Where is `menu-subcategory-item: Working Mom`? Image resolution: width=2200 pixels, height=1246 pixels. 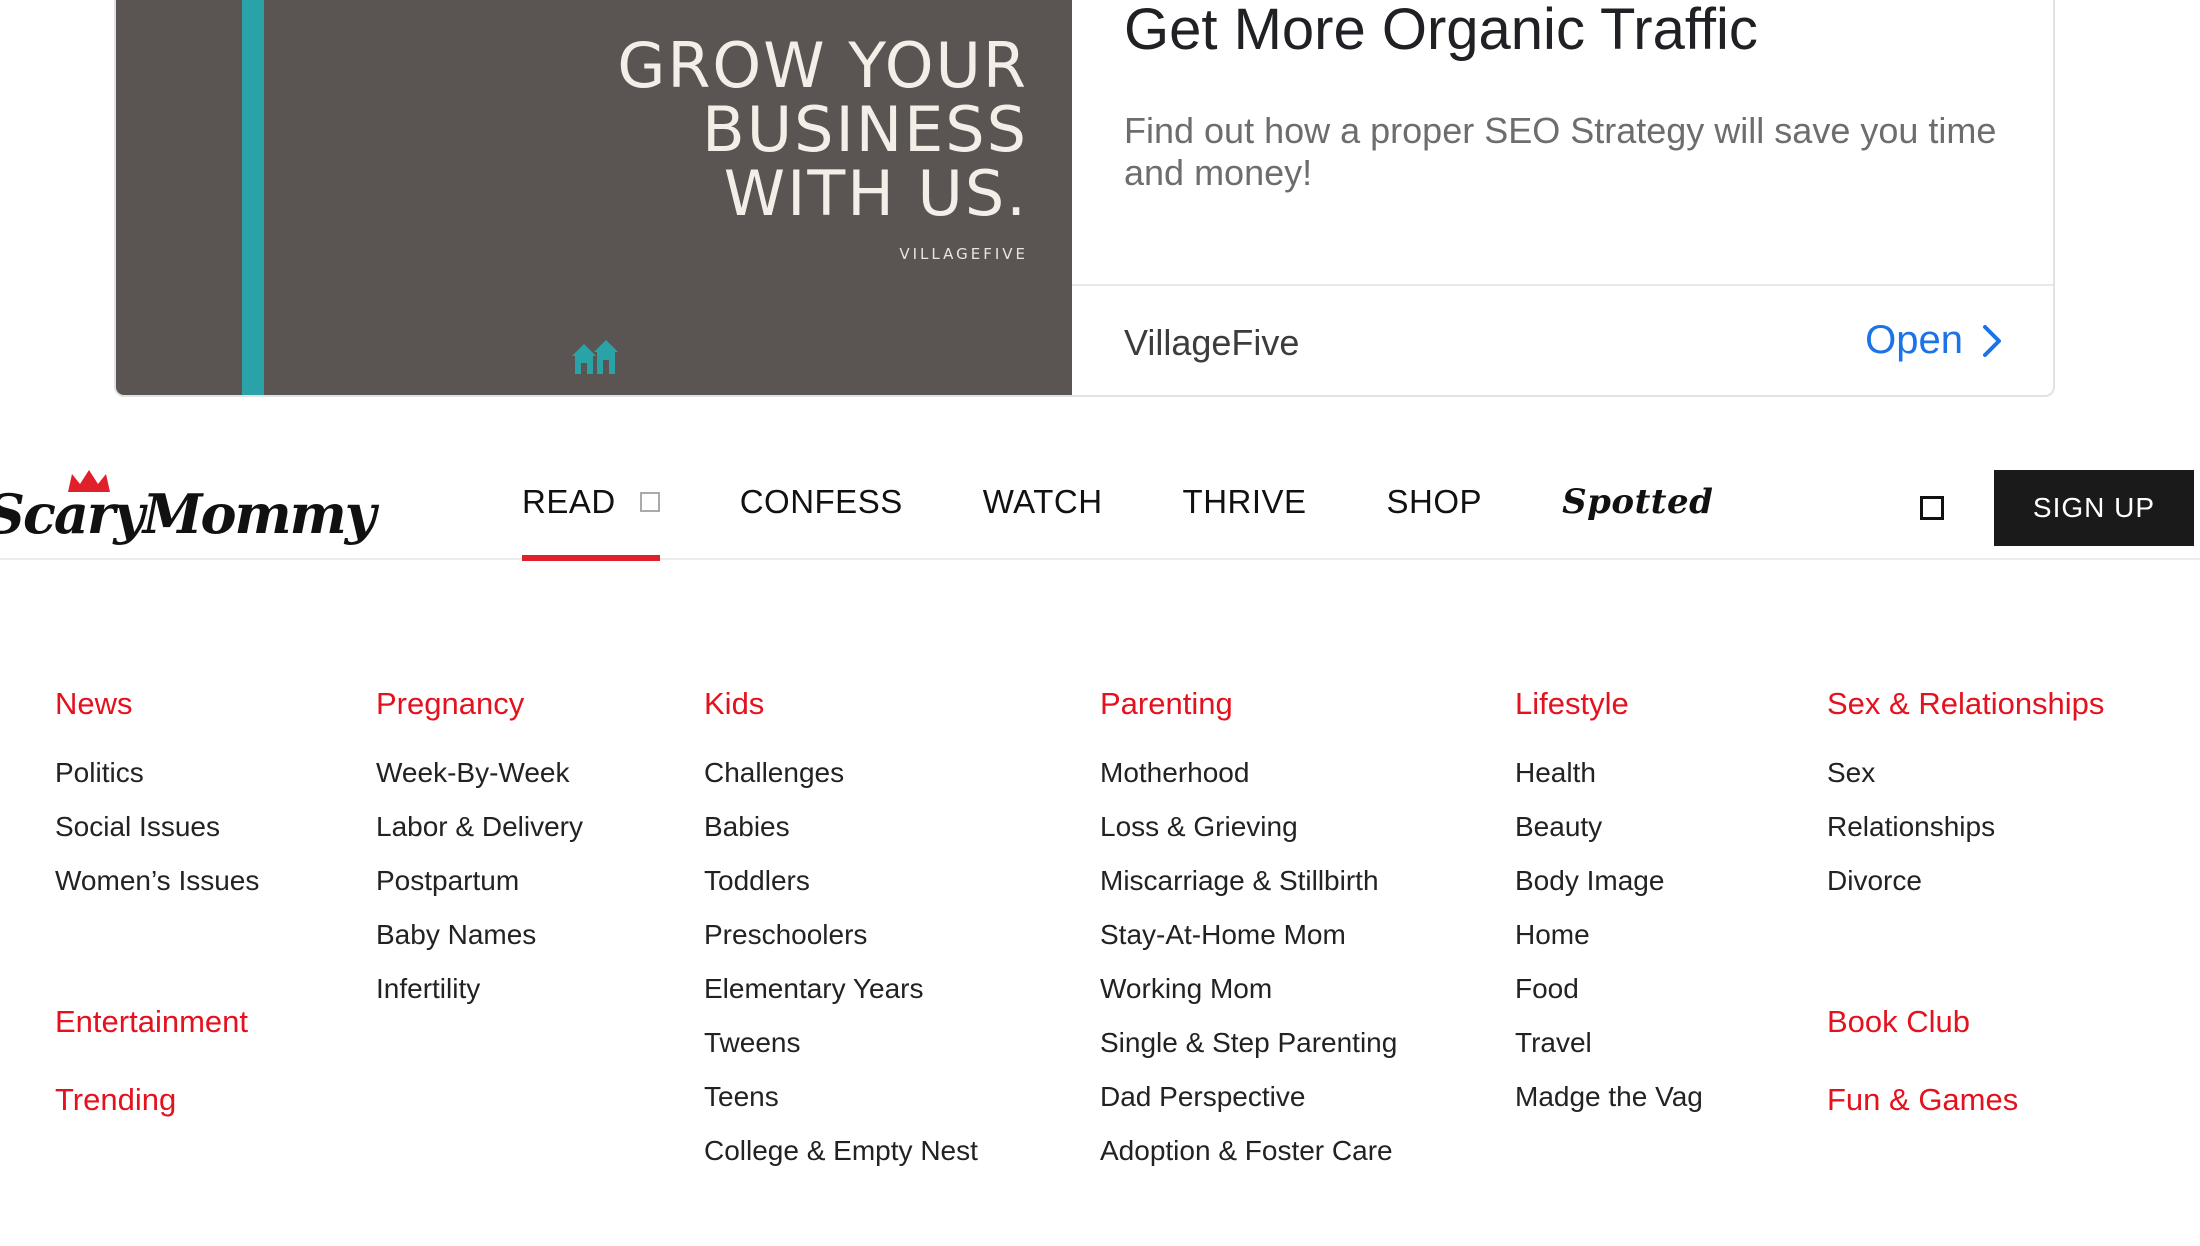 menu-subcategory-item: Working Mom is located at coordinates (1248, 989).